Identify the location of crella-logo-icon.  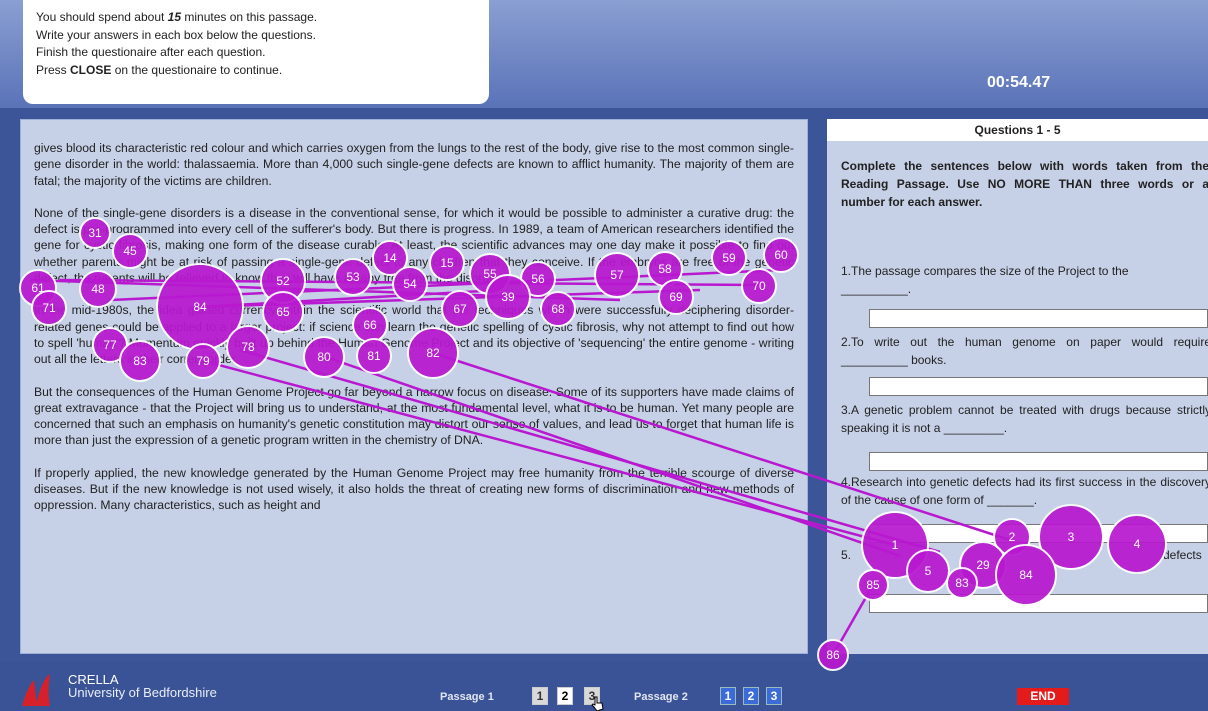
(36, 690).